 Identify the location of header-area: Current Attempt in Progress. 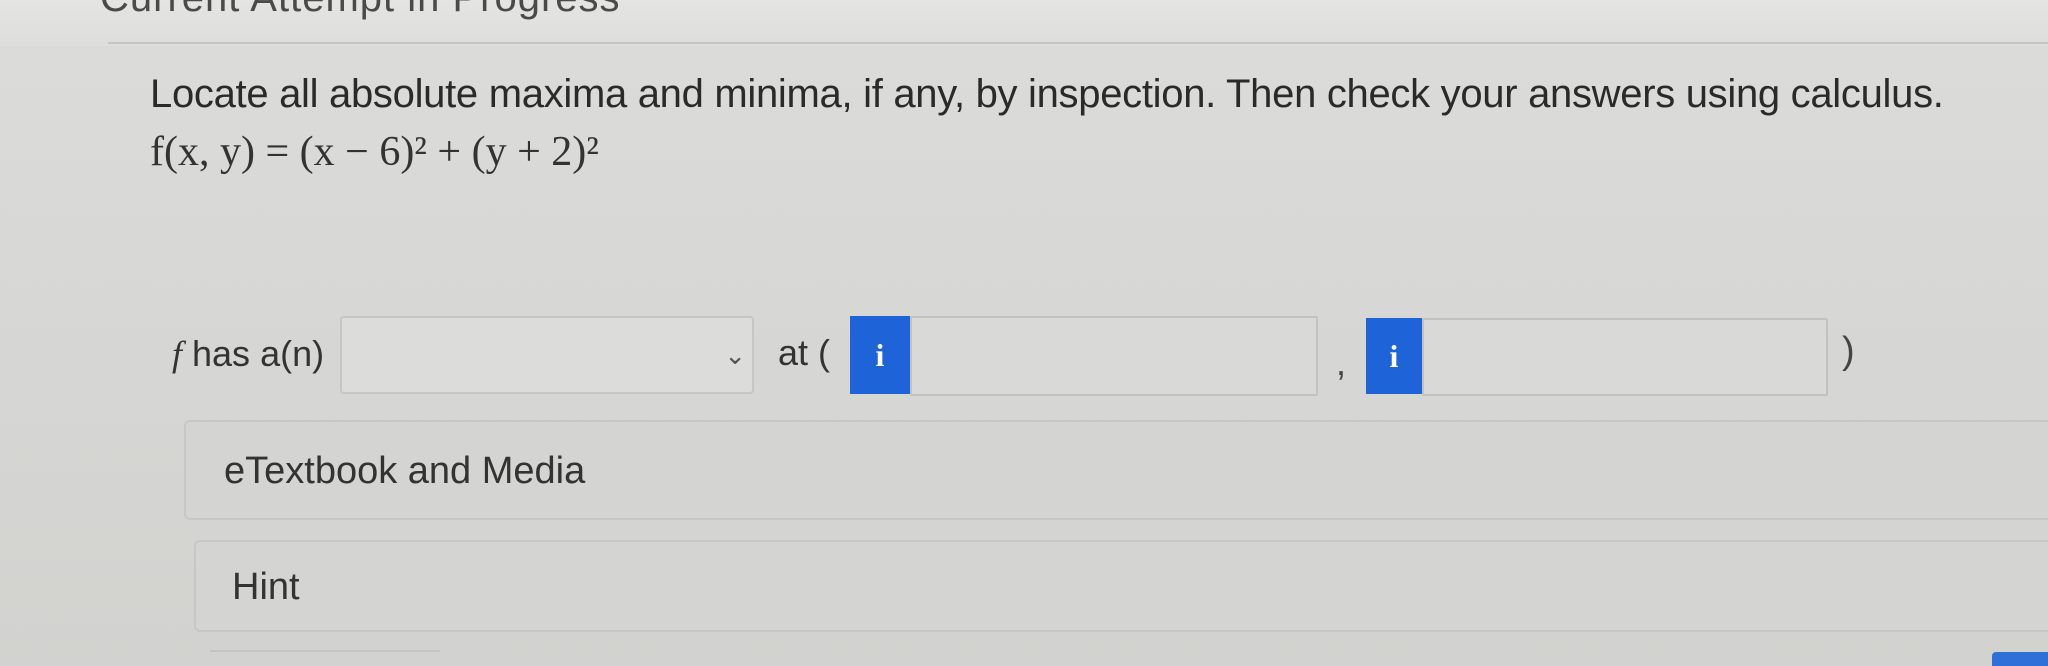
(1024, 23).